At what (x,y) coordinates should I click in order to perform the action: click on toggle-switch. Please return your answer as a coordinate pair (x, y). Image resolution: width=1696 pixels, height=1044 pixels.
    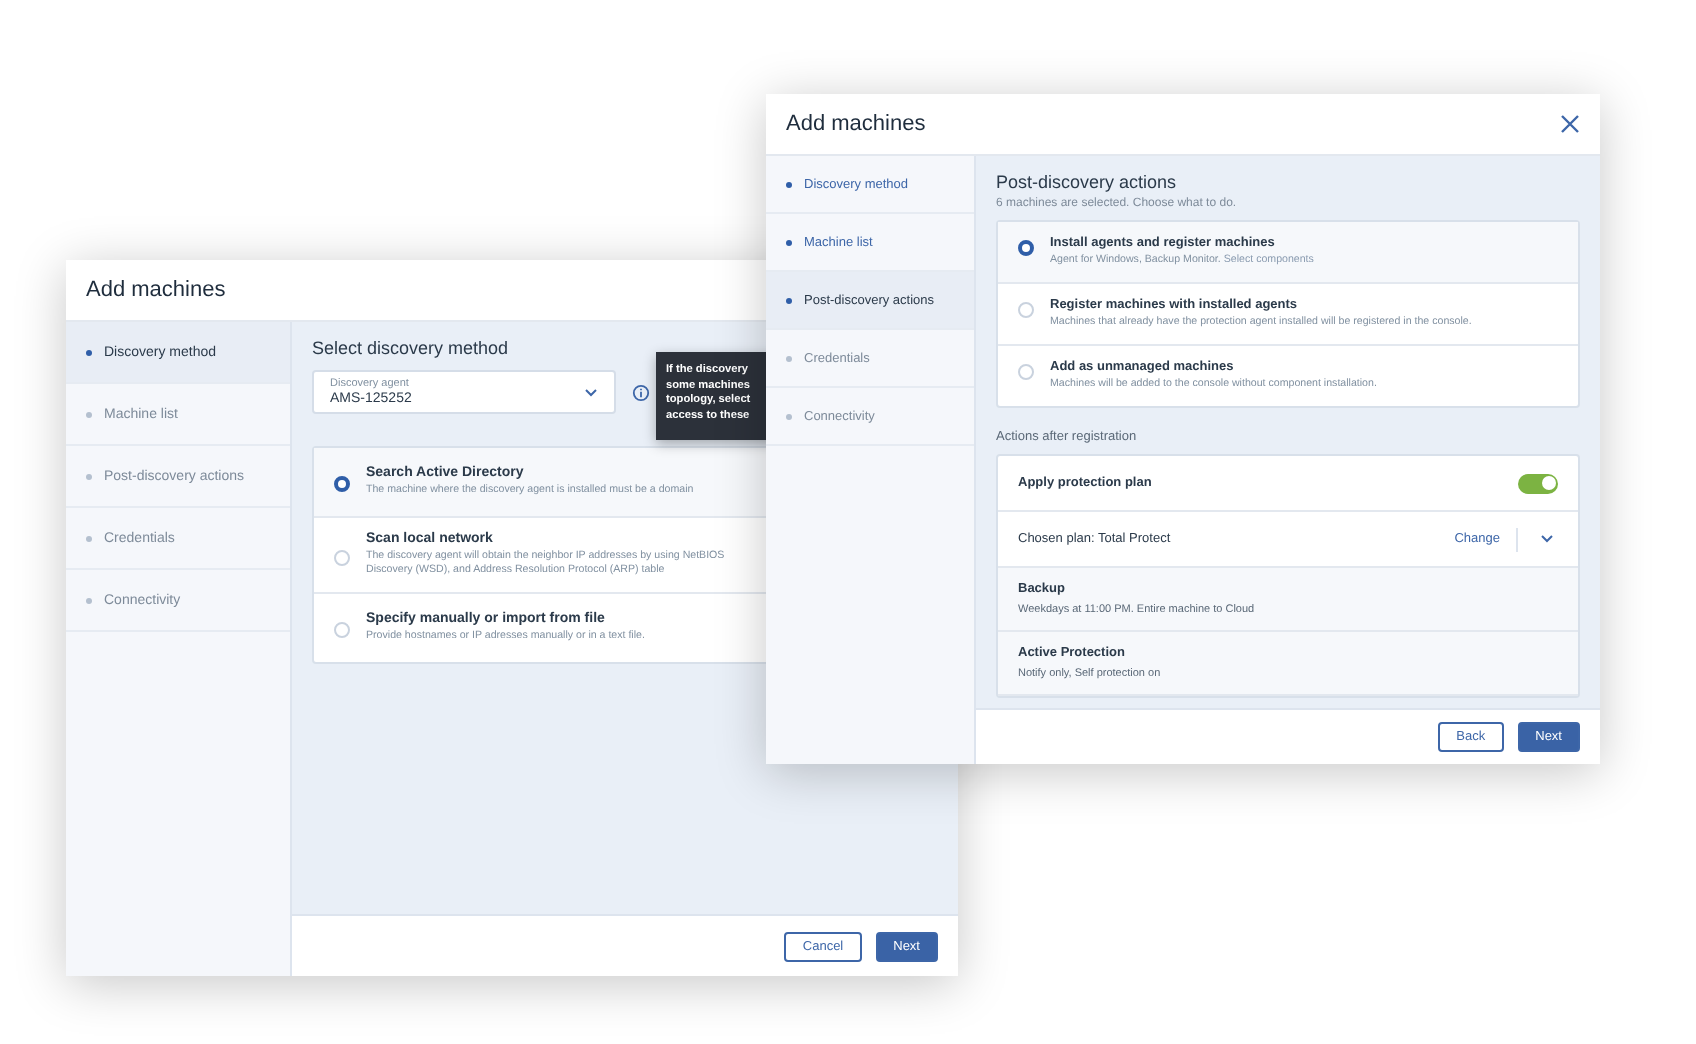
    Looking at the image, I should click on (1538, 483).